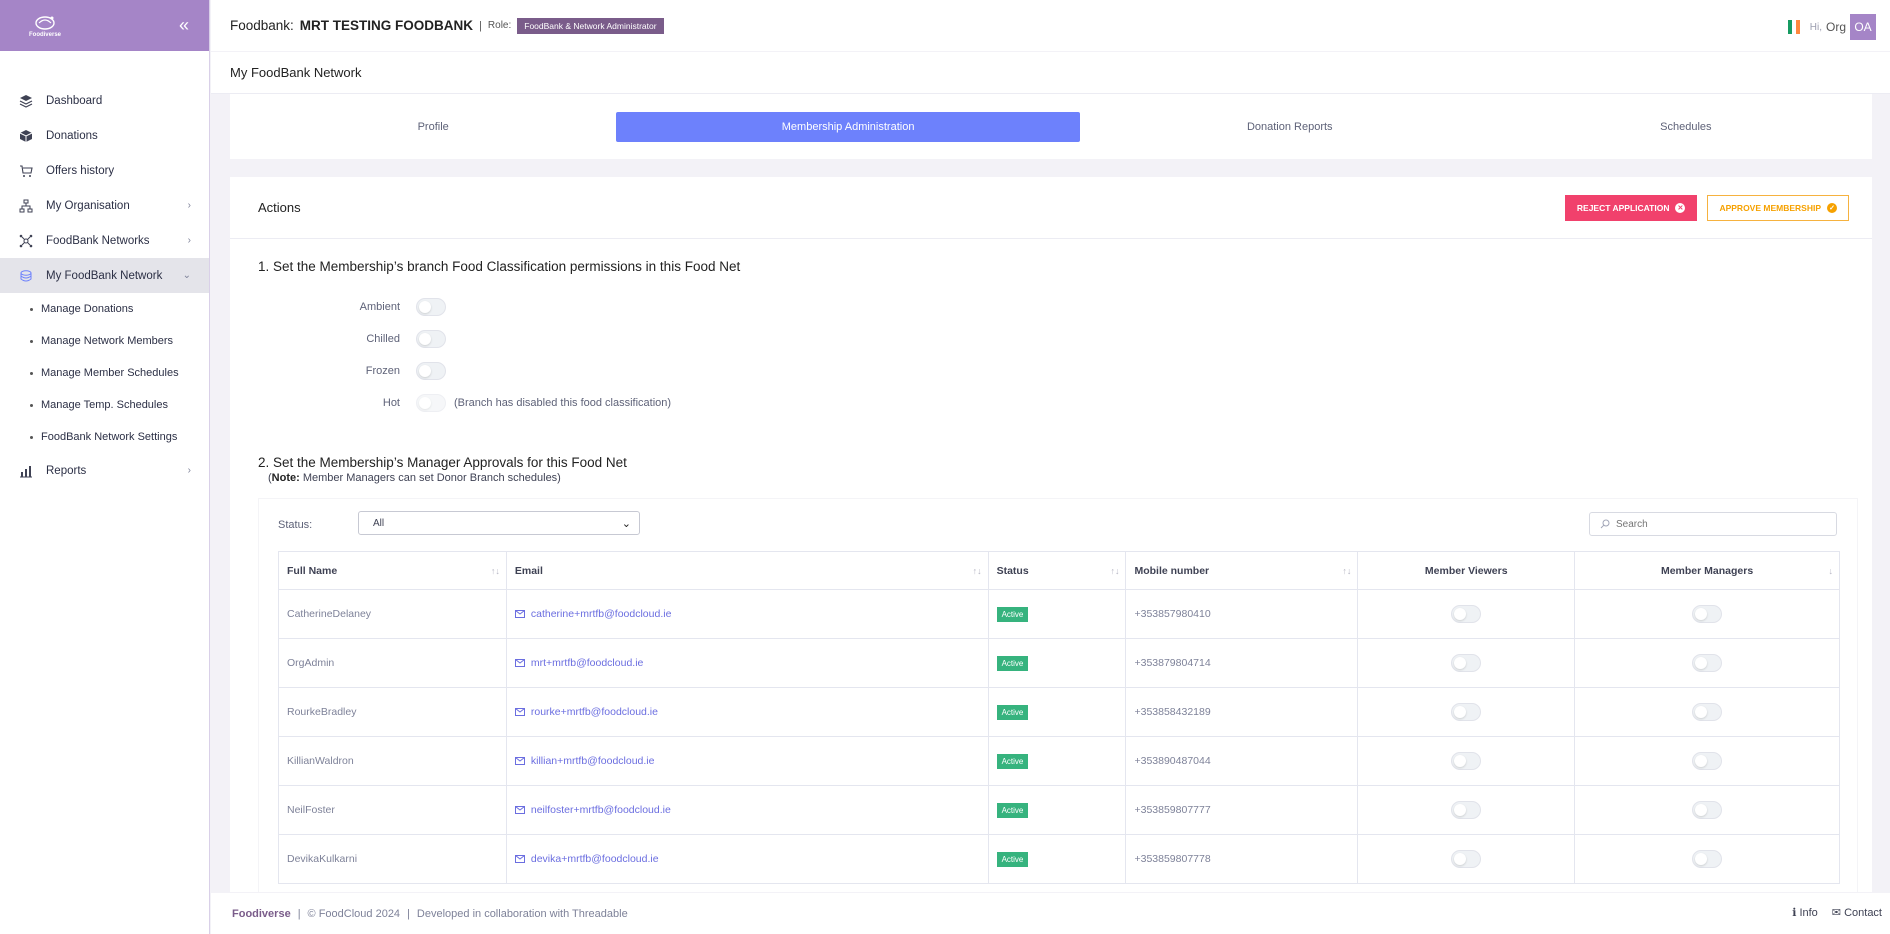 The image size is (1890, 934). What do you see at coordinates (1778, 207) in the screenshot?
I see `approve-membership-button: APPROVE MEMBERSHIP ✓` at bounding box center [1778, 207].